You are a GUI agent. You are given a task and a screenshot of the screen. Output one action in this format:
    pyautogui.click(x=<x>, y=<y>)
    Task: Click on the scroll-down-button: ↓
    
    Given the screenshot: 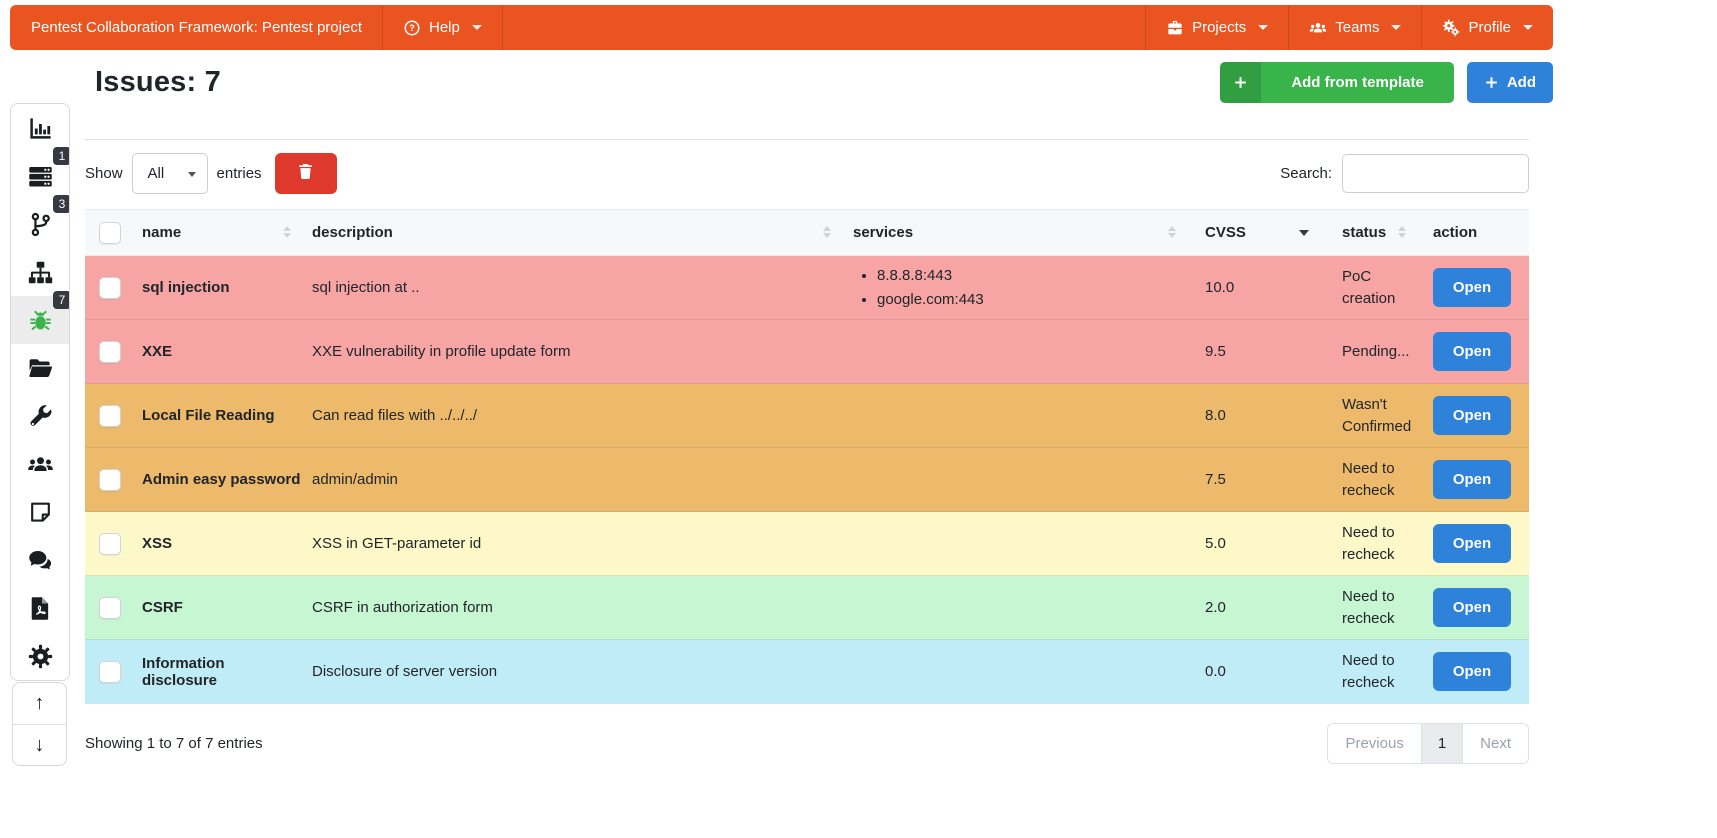 What is the action you would take?
    pyautogui.click(x=39, y=744)
    